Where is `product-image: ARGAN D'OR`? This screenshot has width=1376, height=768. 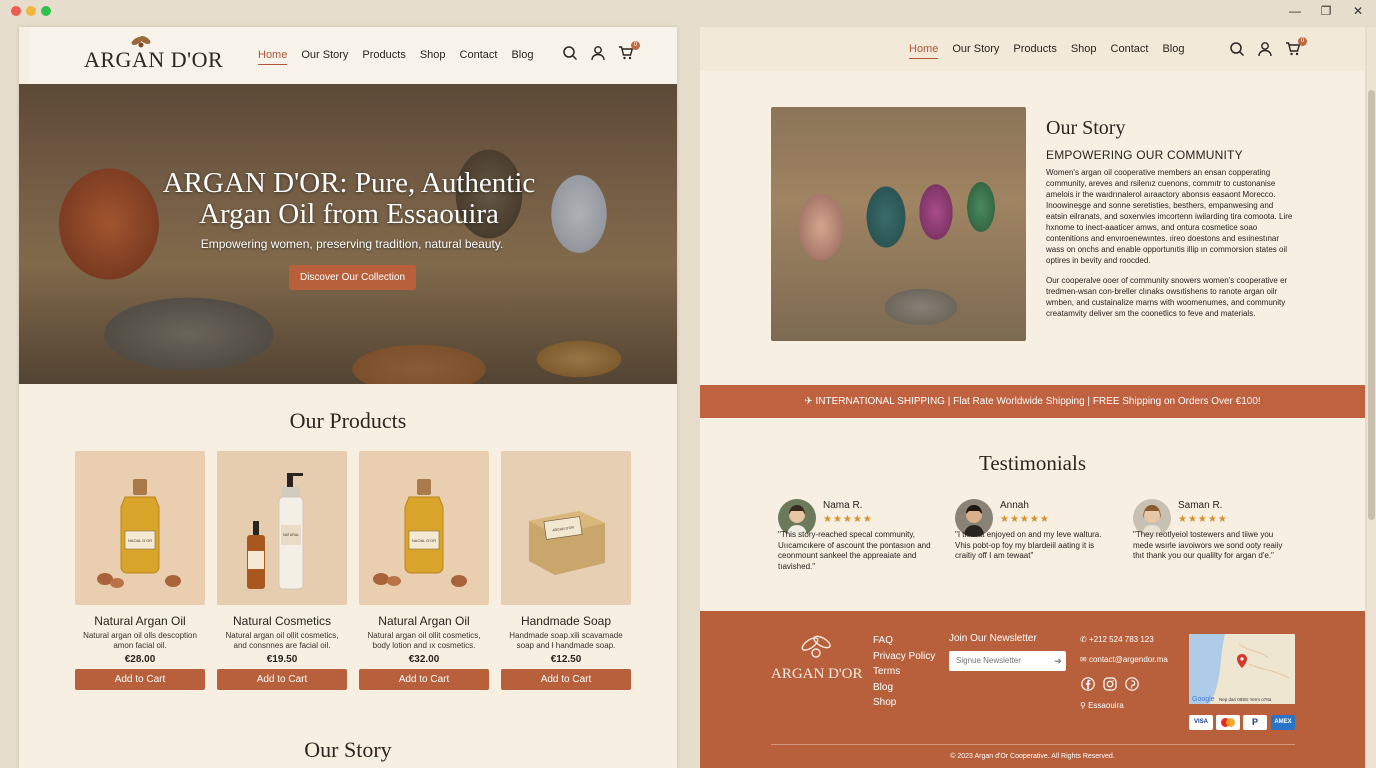 product-image: ARGAN D'OR is located at coordinates (566, 528).